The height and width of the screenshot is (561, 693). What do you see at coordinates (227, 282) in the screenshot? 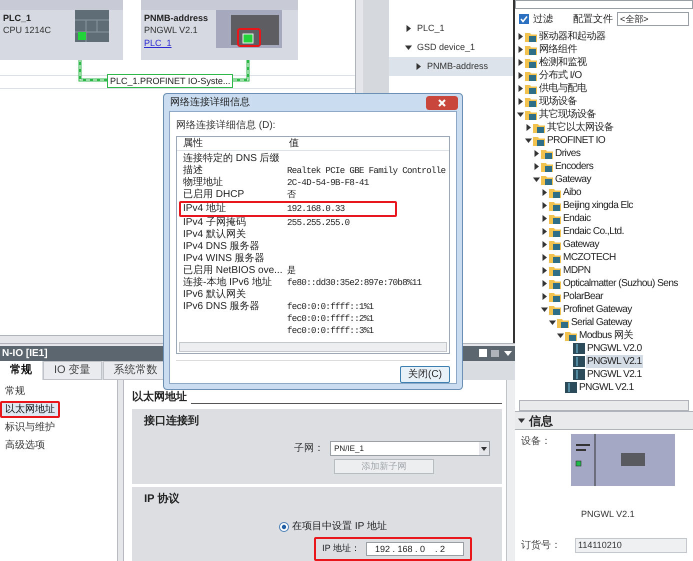
I see `property-cell-text: 连接-本地 IPv6 地址` at bounding box center [227, 282].